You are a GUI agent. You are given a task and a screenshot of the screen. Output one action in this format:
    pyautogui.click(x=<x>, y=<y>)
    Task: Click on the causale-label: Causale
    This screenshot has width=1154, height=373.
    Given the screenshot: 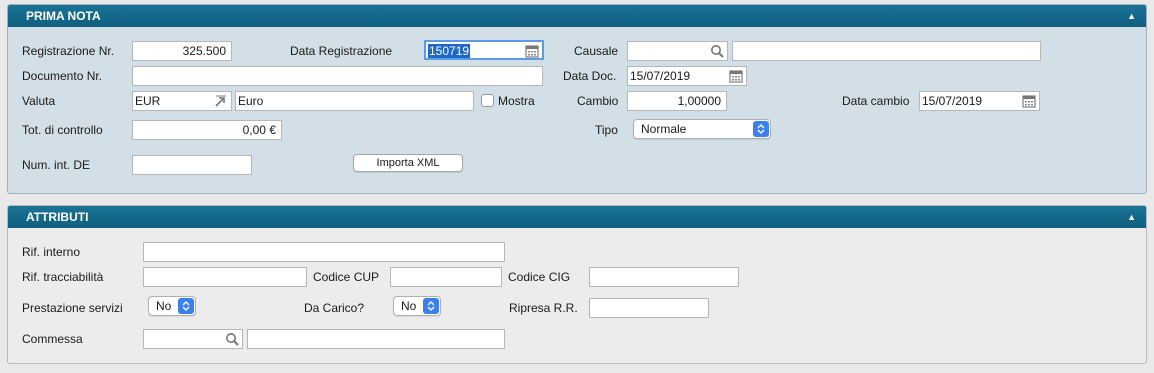 What is the action you would take?
    pyautogui.click(x=596, y=51)
    